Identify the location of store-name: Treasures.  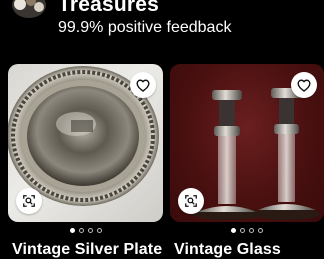
(108, 8).